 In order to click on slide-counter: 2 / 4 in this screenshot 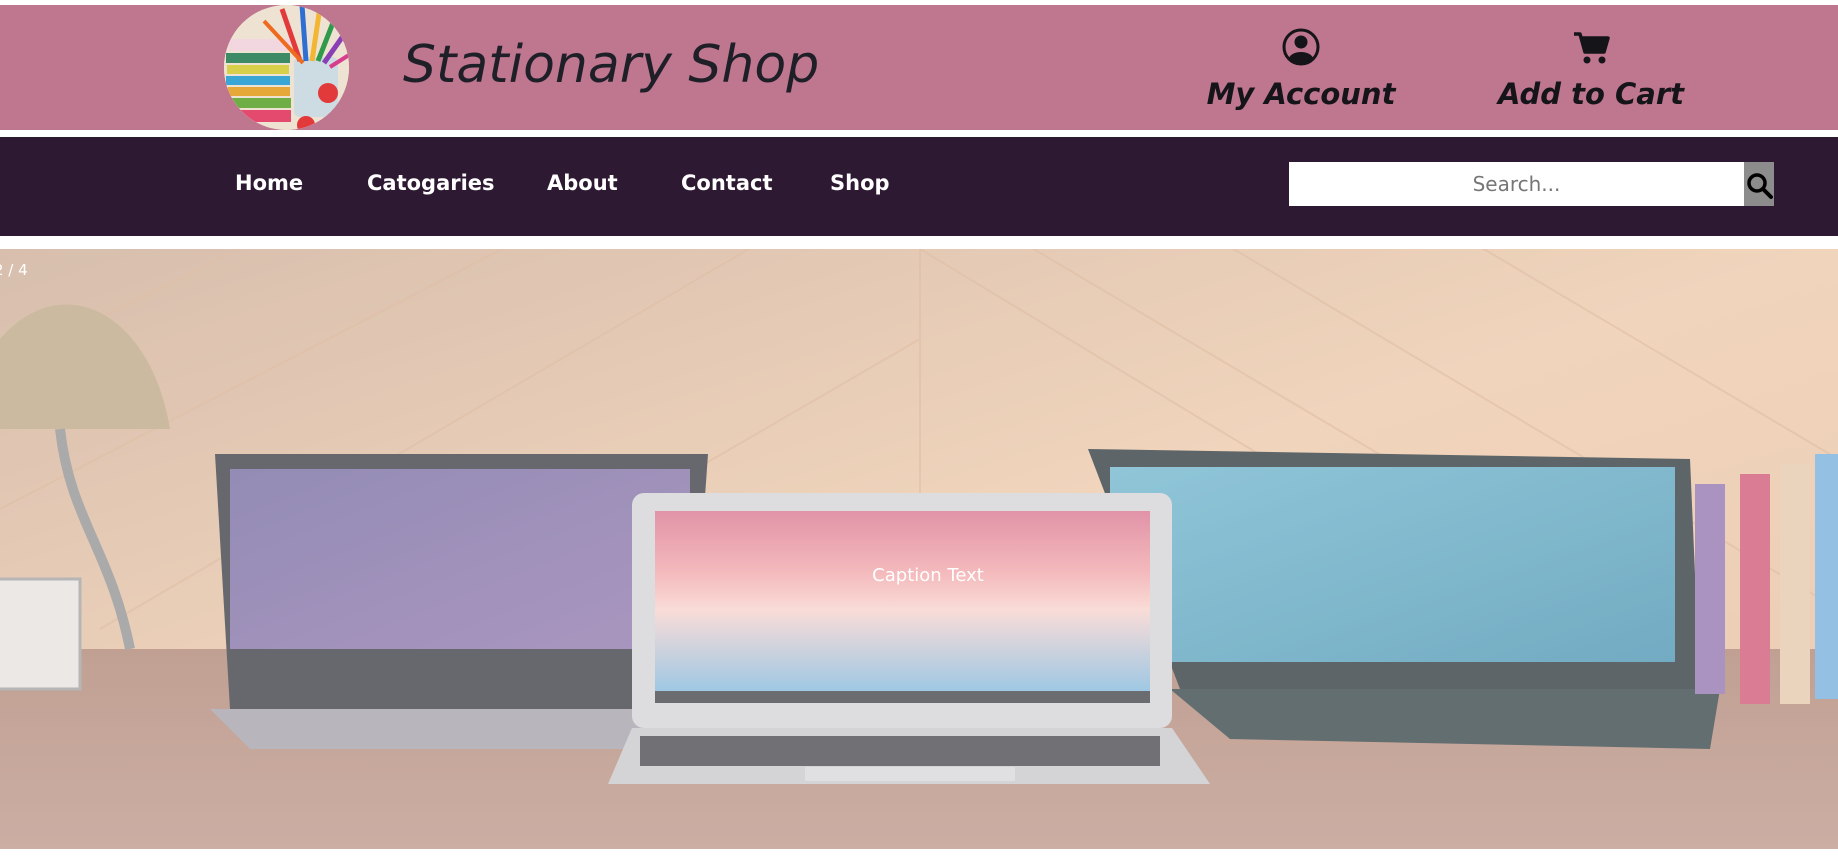, I will do `click(14, 270)`.